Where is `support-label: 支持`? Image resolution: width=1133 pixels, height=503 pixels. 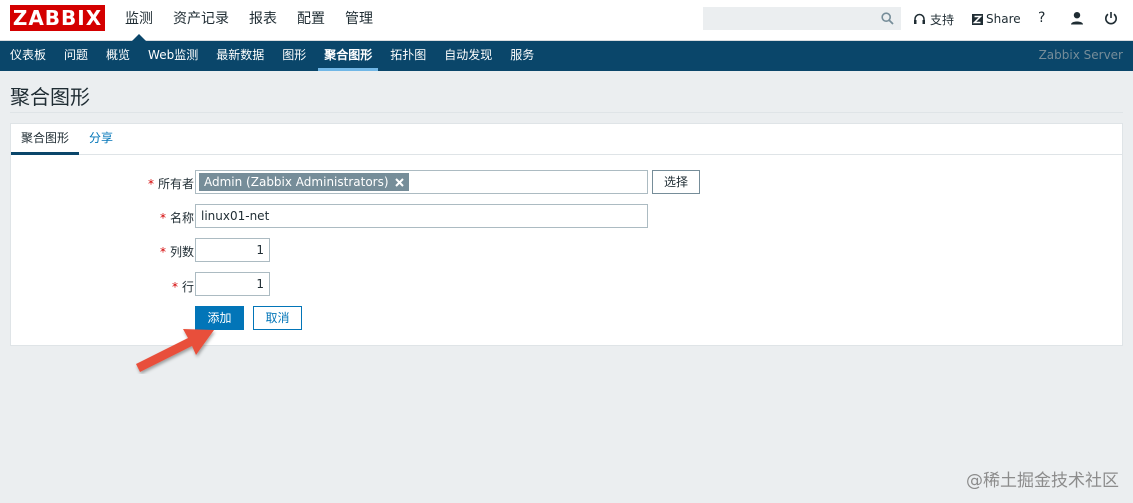
support-label: 支持 is located at coordinates (942, 19).